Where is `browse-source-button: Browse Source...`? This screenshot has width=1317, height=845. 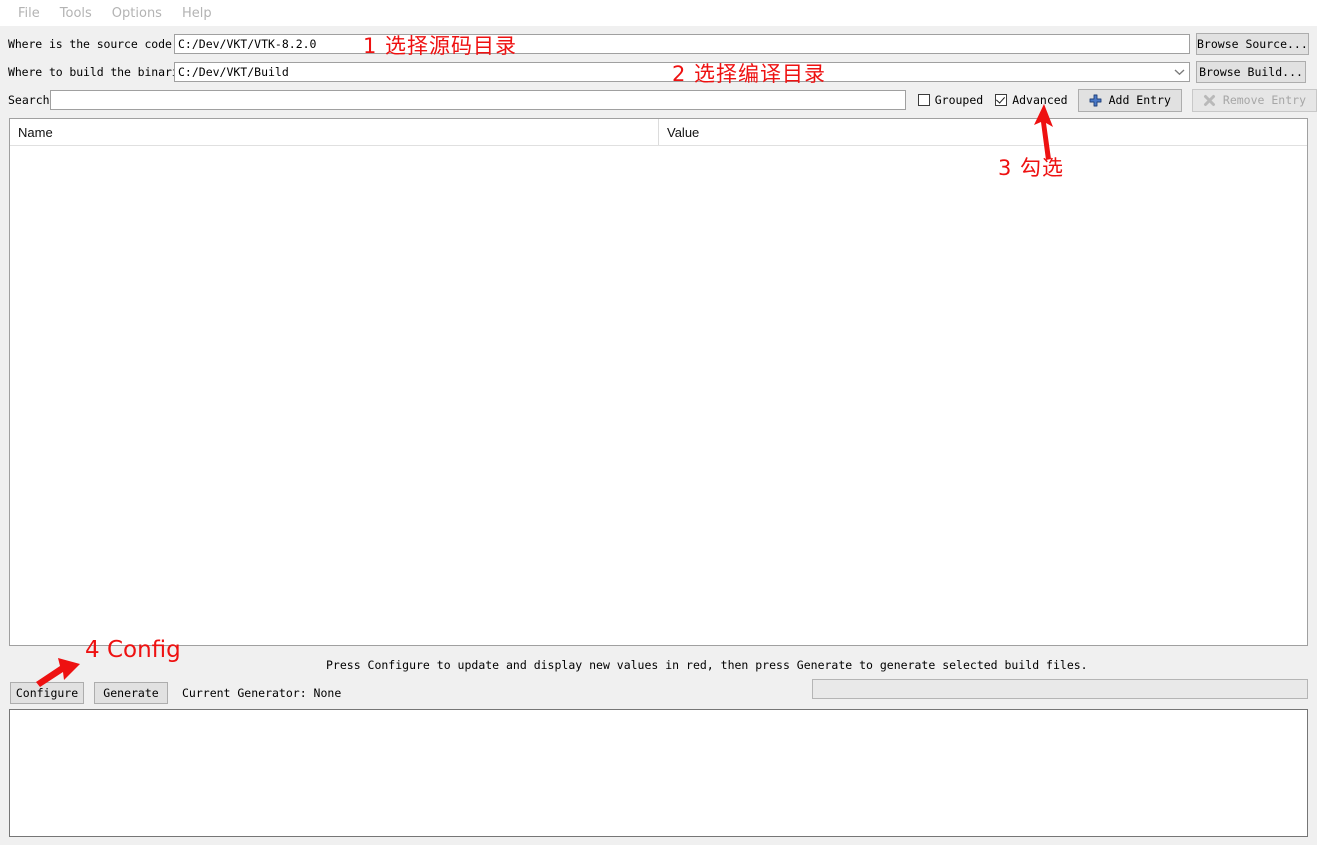
browse-source-button: Browse Source... is located at coordinates (1252, 44).